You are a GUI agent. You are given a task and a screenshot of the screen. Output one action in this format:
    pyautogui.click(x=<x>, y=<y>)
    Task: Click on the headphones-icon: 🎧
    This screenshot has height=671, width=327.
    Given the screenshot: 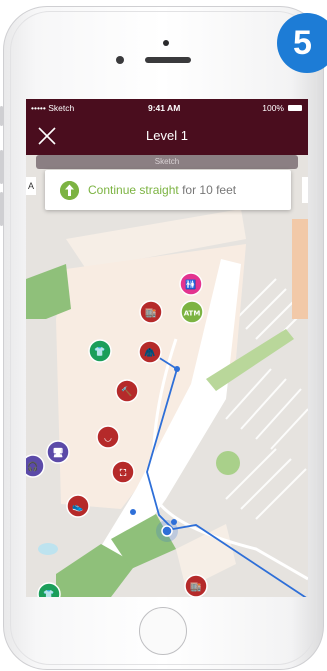 What is the action you would take?
    pyautogui.click(x=35, y=466)
    